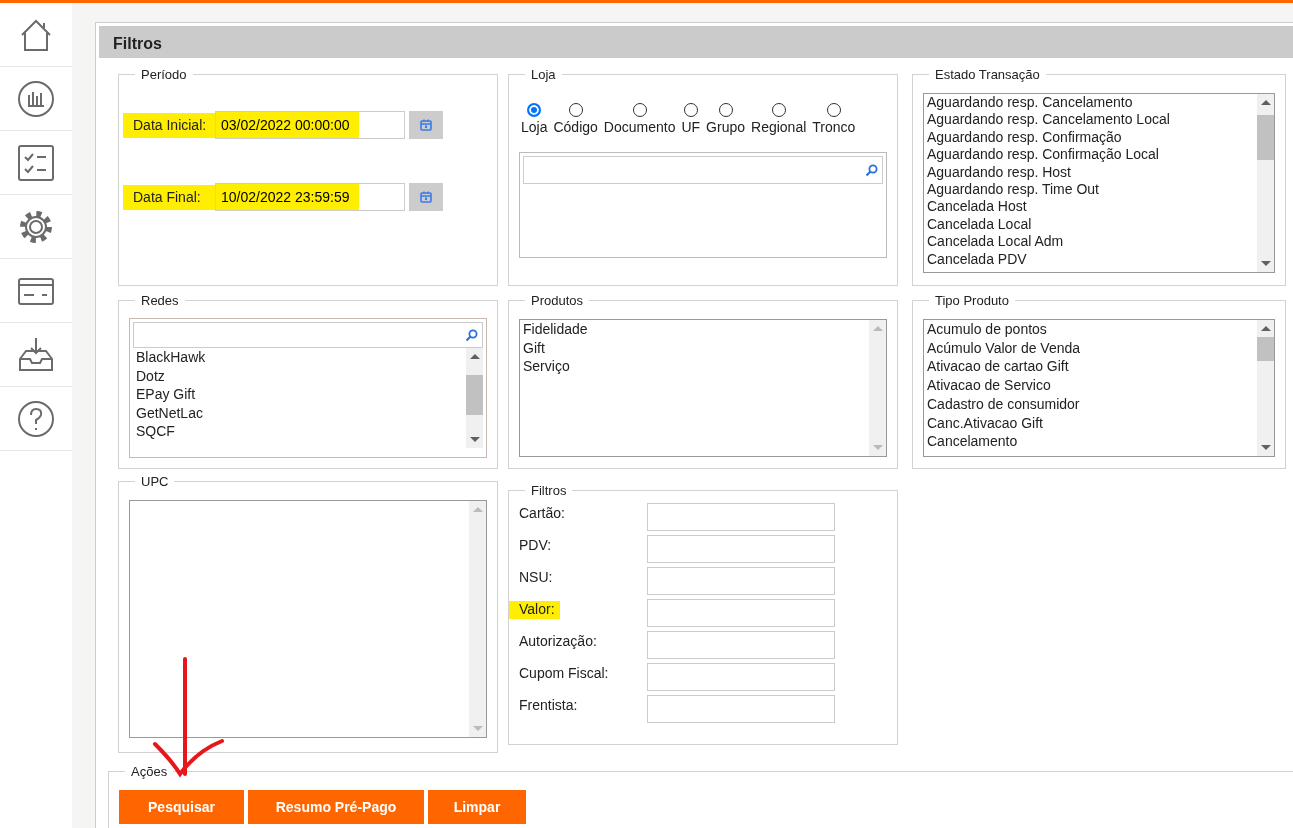  What do you see at coordinates (169, 197) in the screenshot?
I see `field-label: Data Final:` at bounding box center [169, 197].